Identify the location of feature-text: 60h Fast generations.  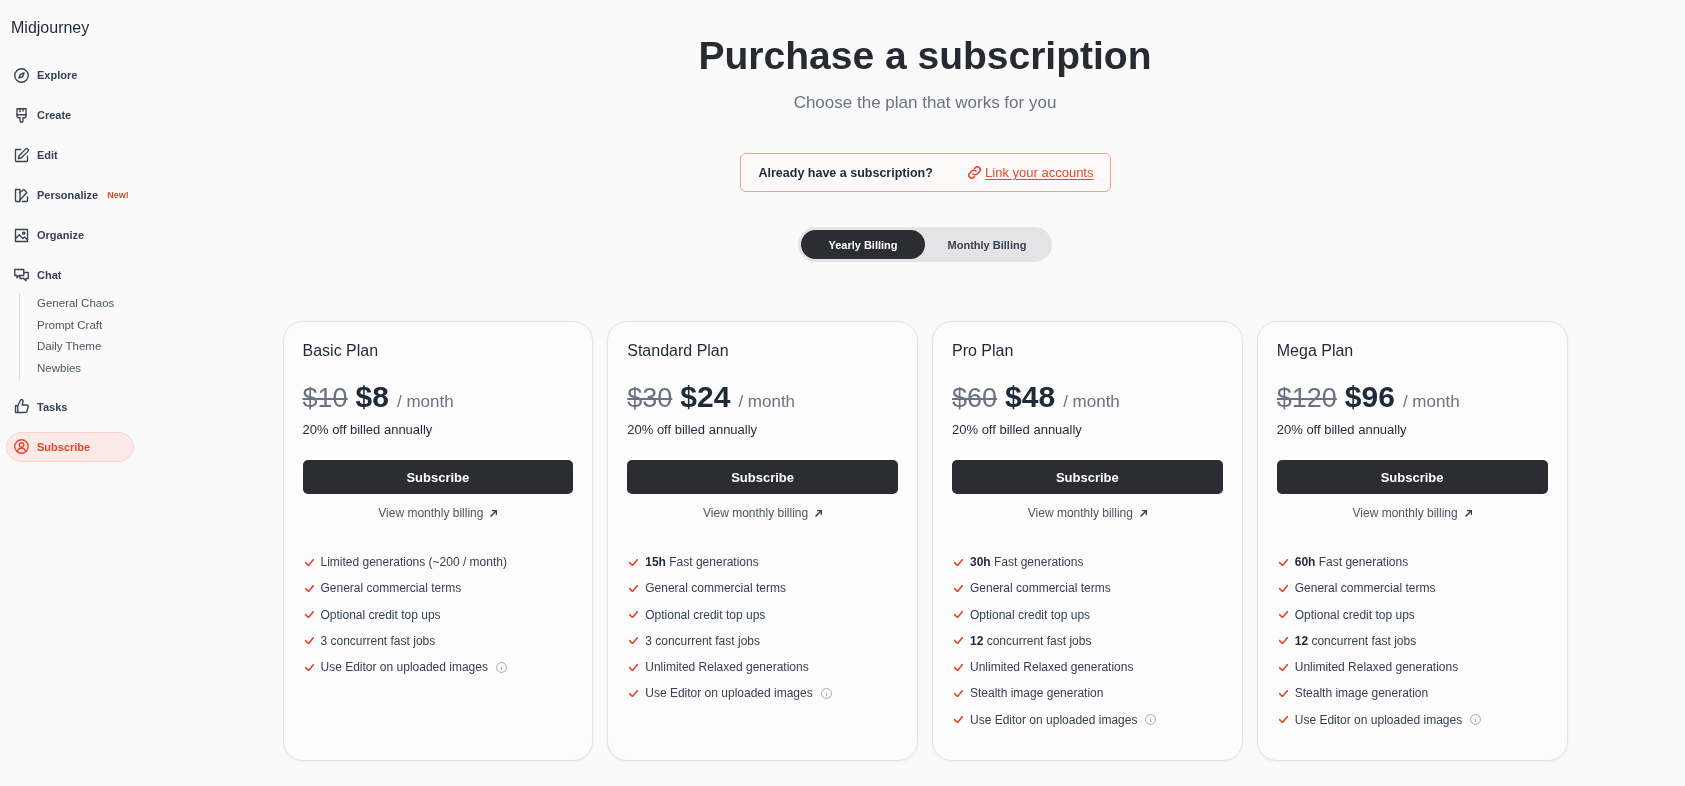
(1351, 562).